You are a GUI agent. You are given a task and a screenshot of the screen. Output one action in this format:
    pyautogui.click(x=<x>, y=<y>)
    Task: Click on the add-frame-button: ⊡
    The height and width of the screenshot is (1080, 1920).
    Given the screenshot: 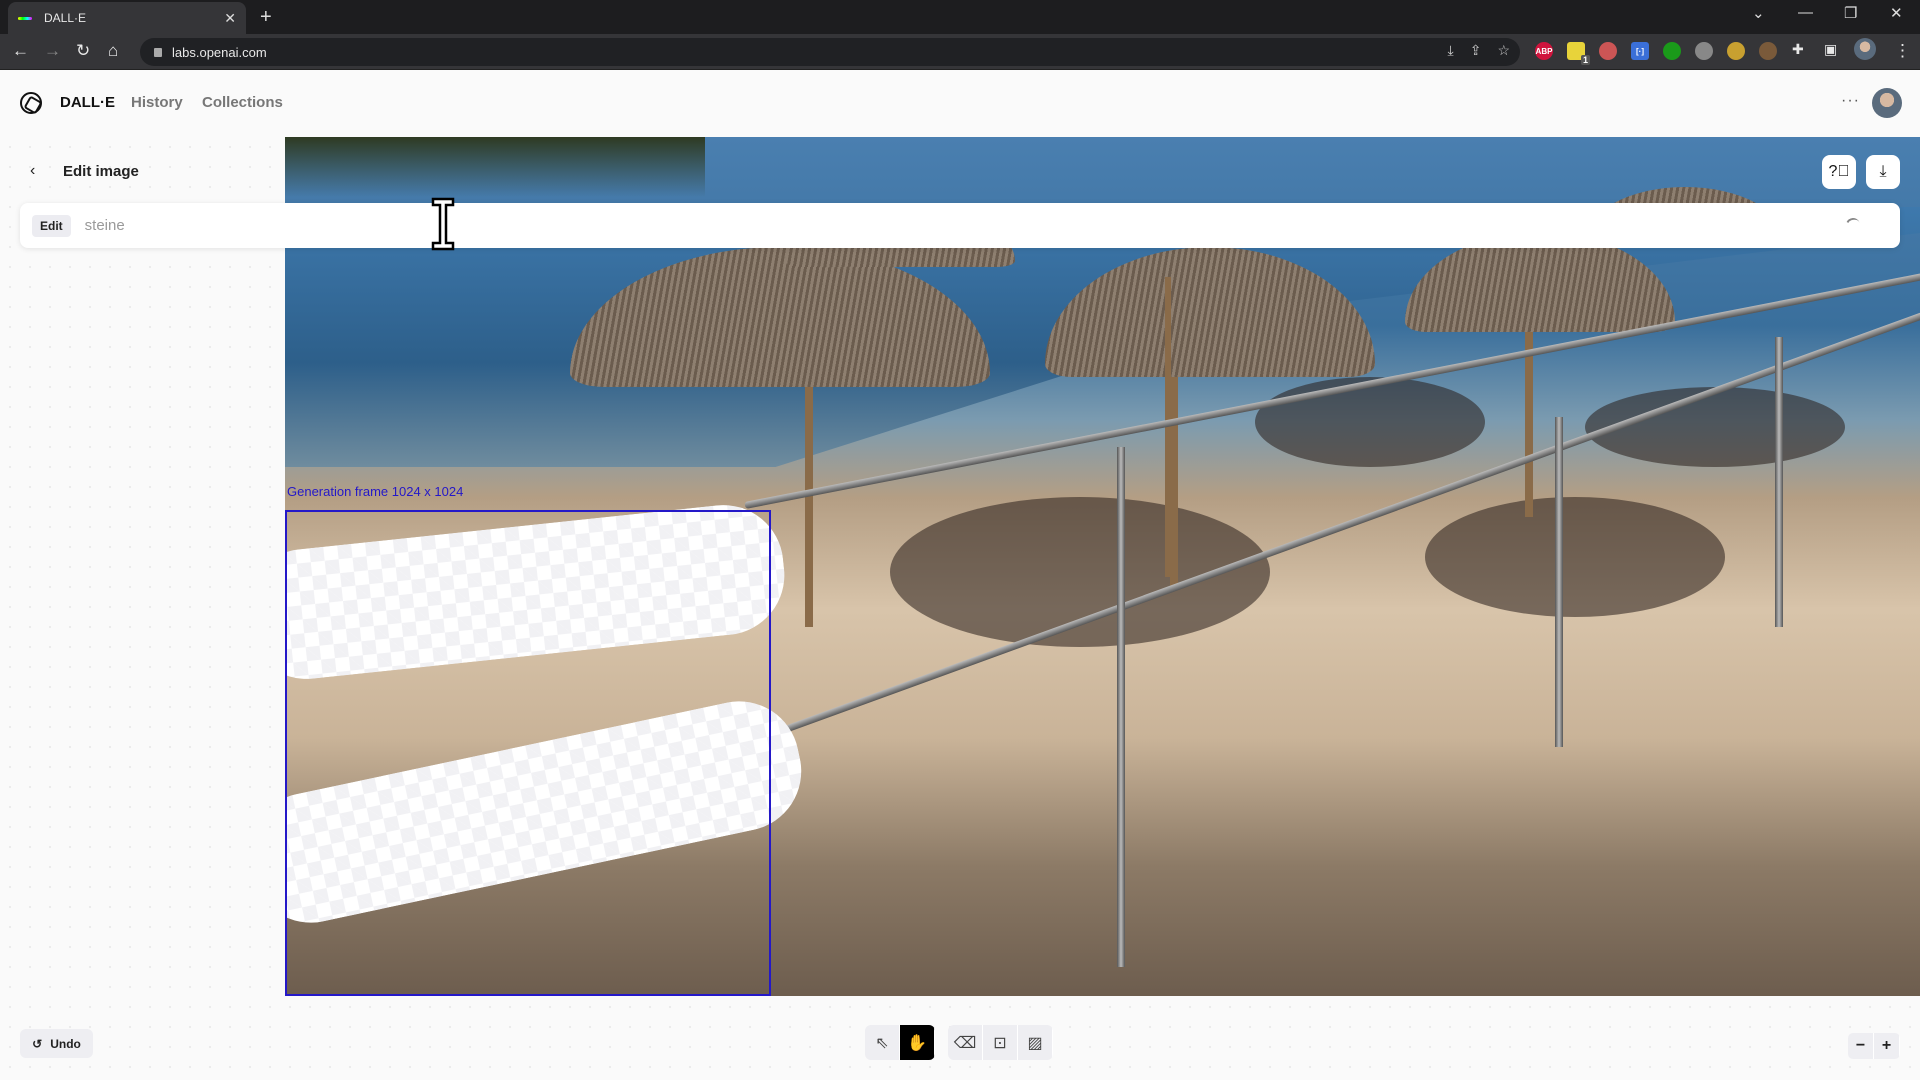 What is the action you would take?
    pyautogui.click(x=1000, y=1042)
    